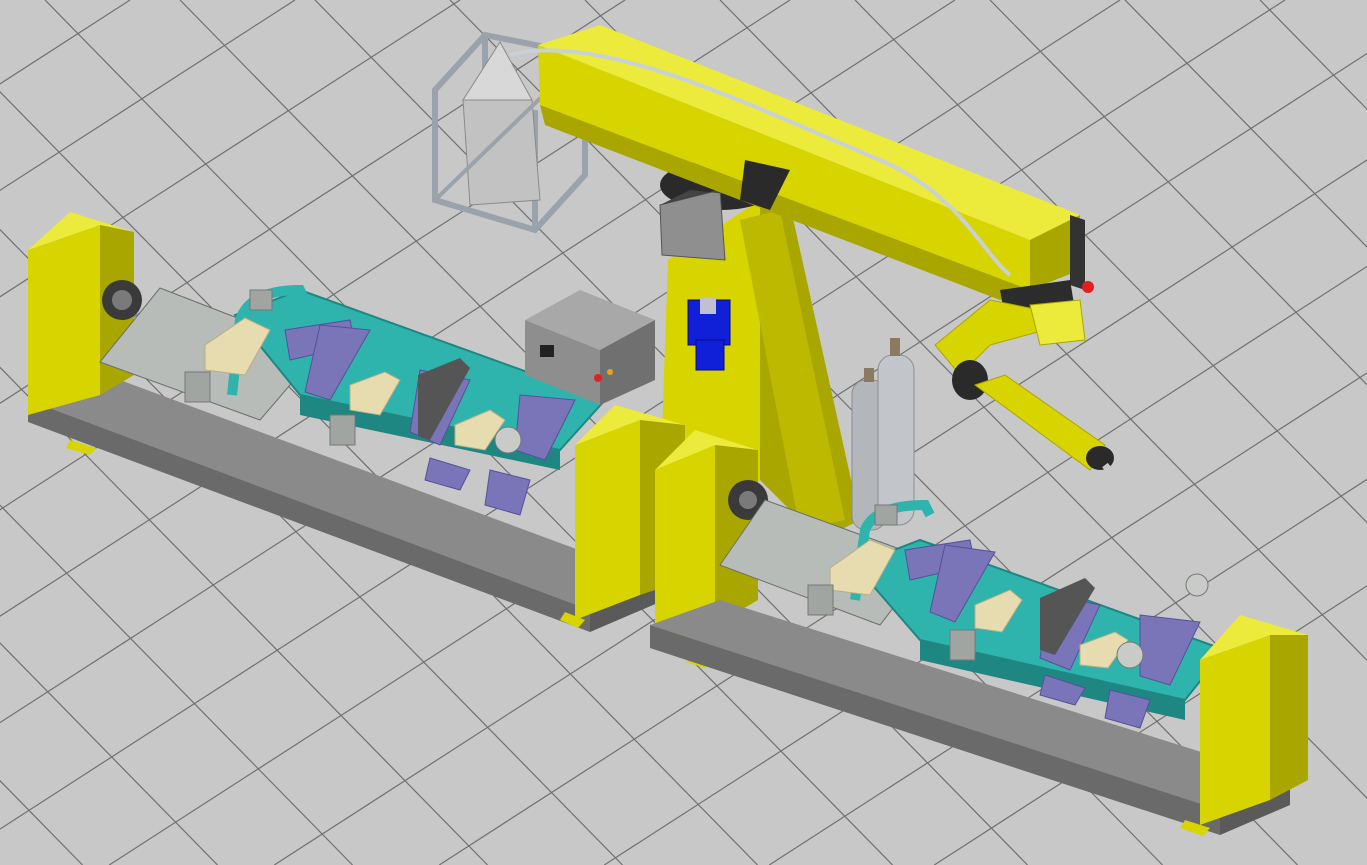  I want to click on left-headstock-front, so click(64, 320).